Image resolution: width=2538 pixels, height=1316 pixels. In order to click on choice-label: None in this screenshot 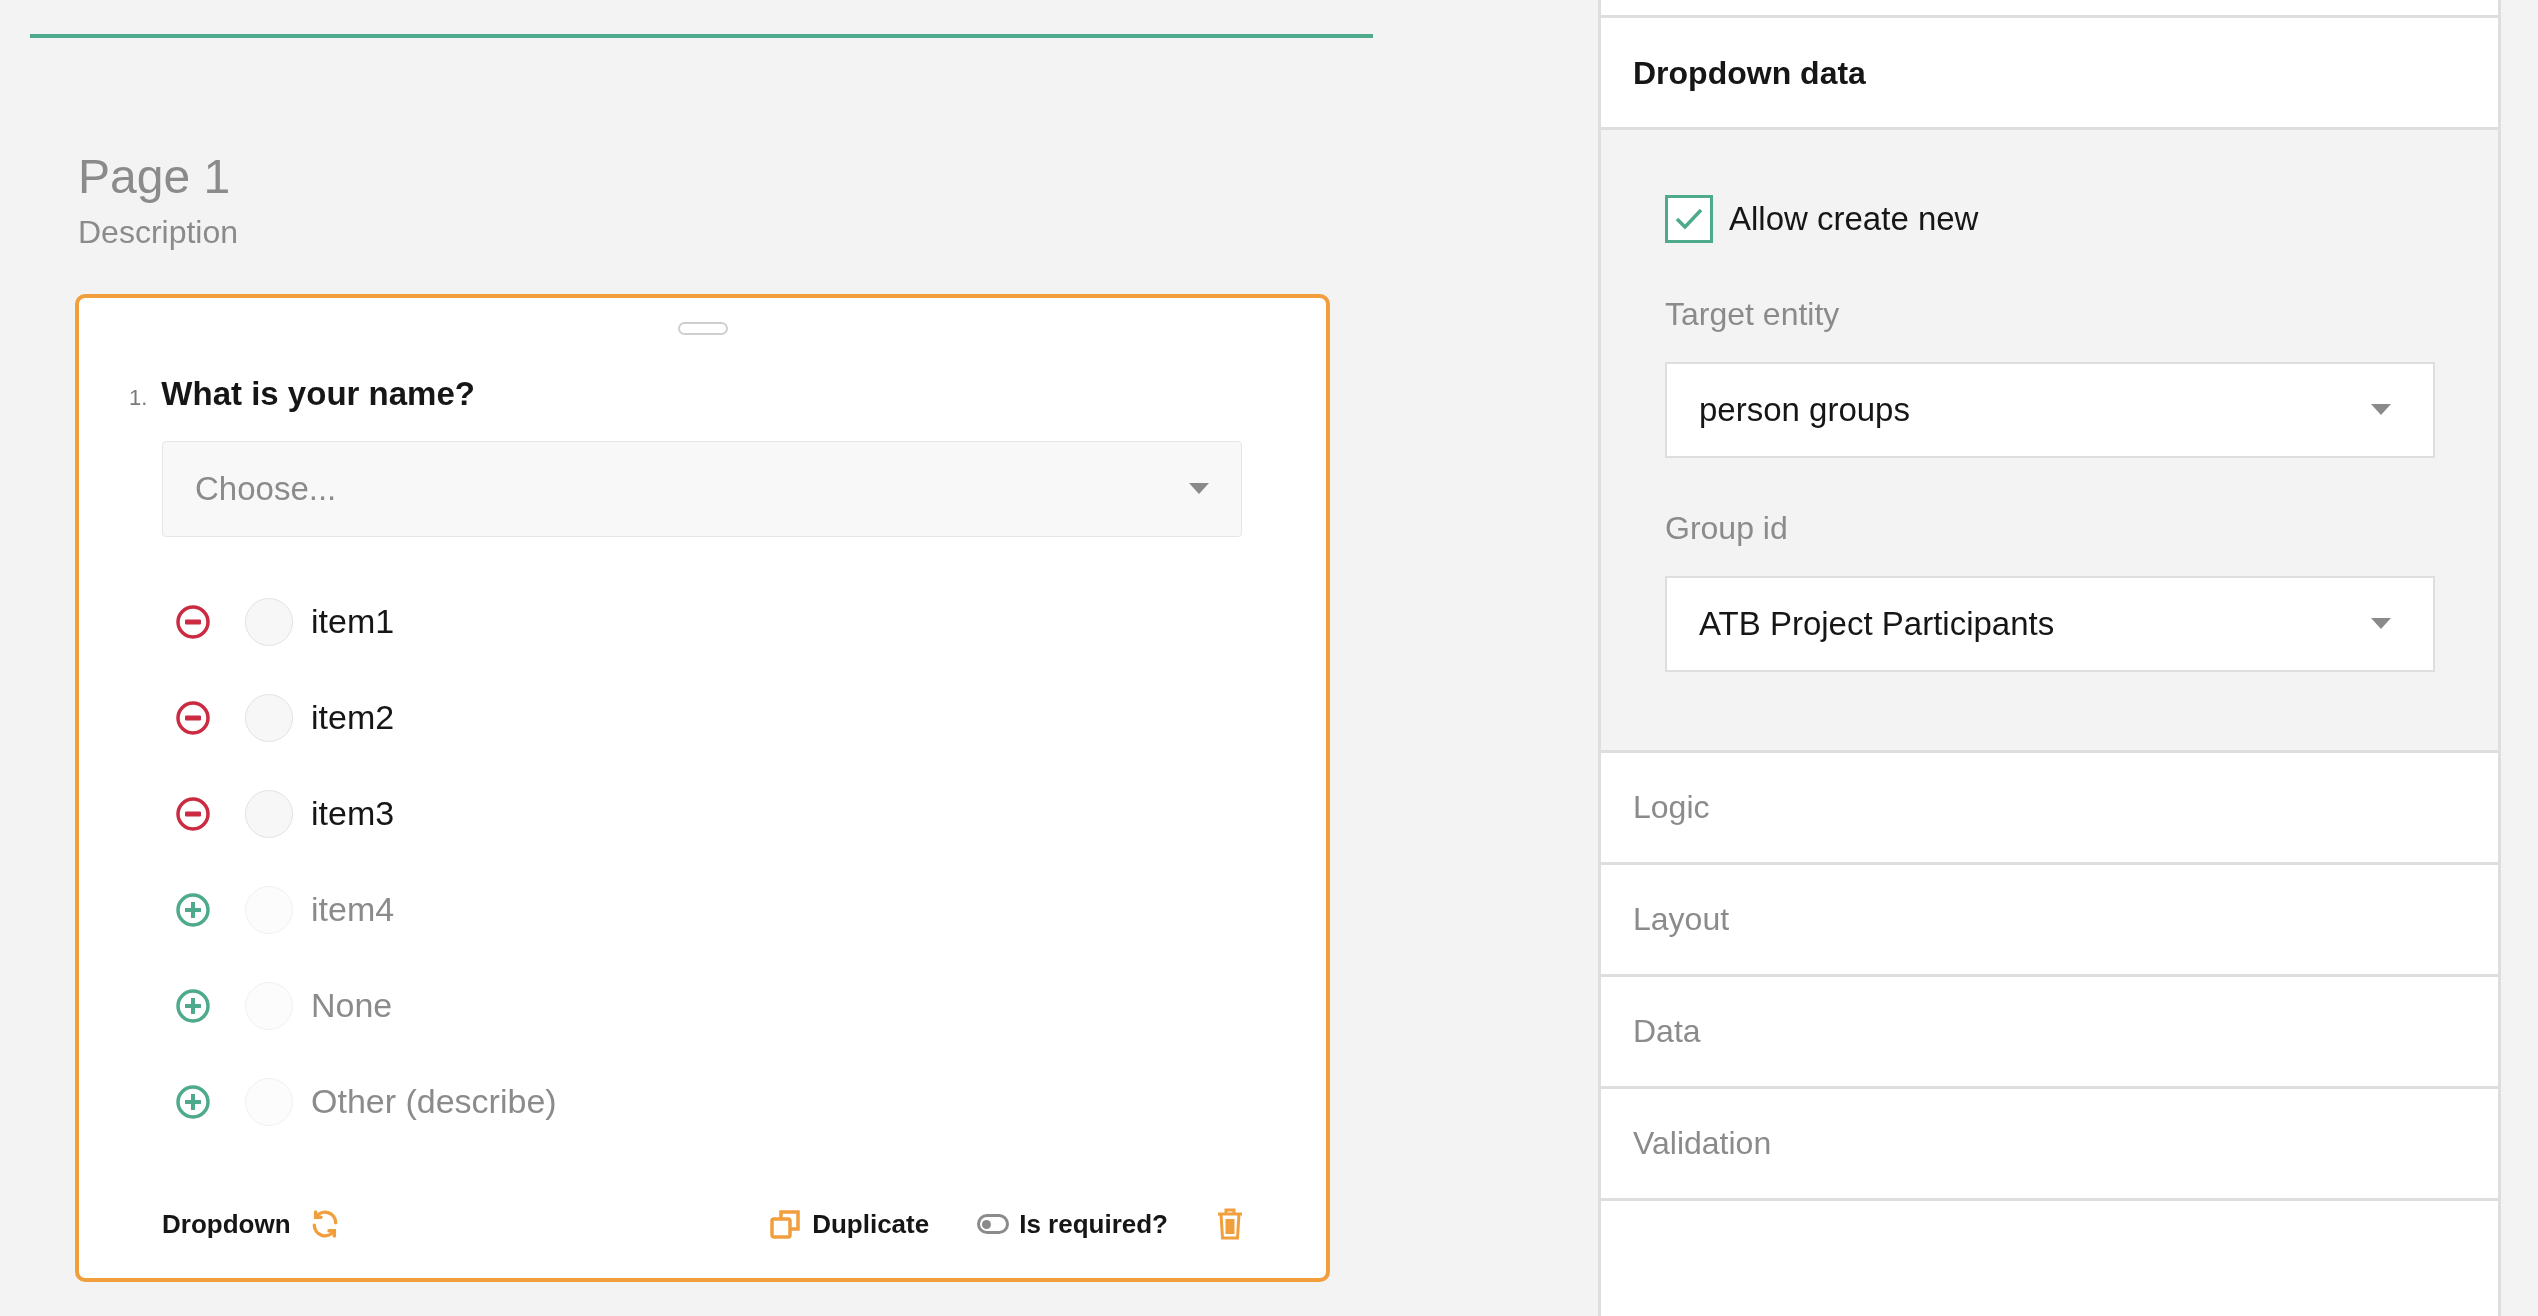, I will do `click(352, 1005)`.